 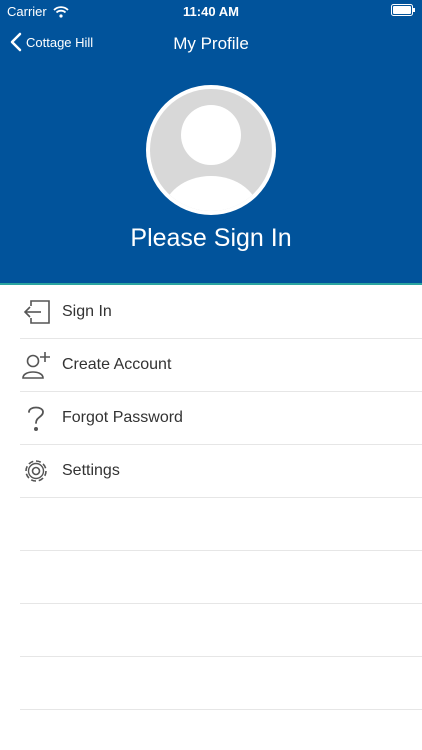 I want to click on sign-in-icon, so click(x=36, y=312).